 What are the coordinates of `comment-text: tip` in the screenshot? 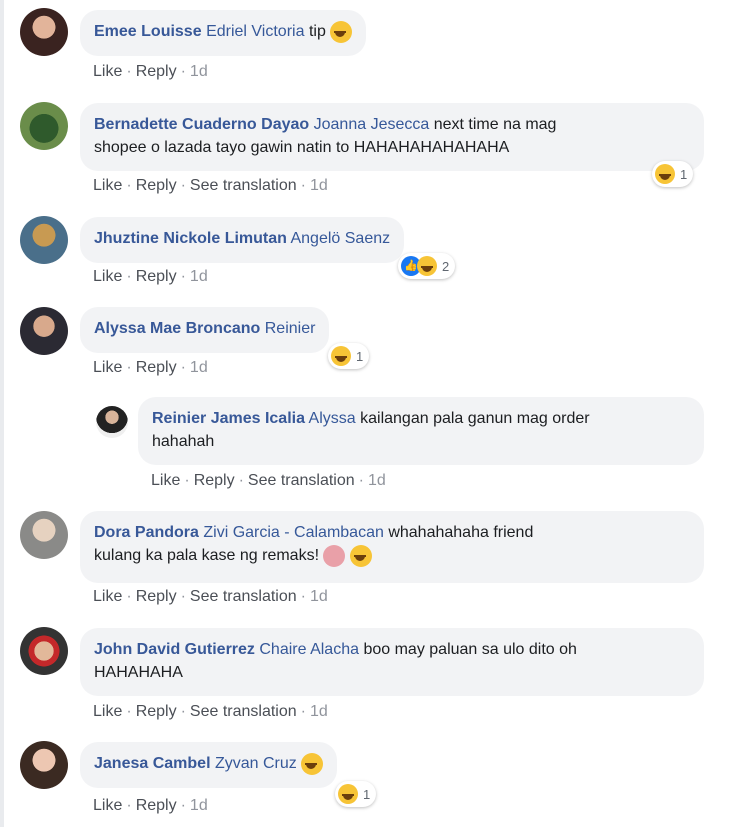 It's located at (317, 31).